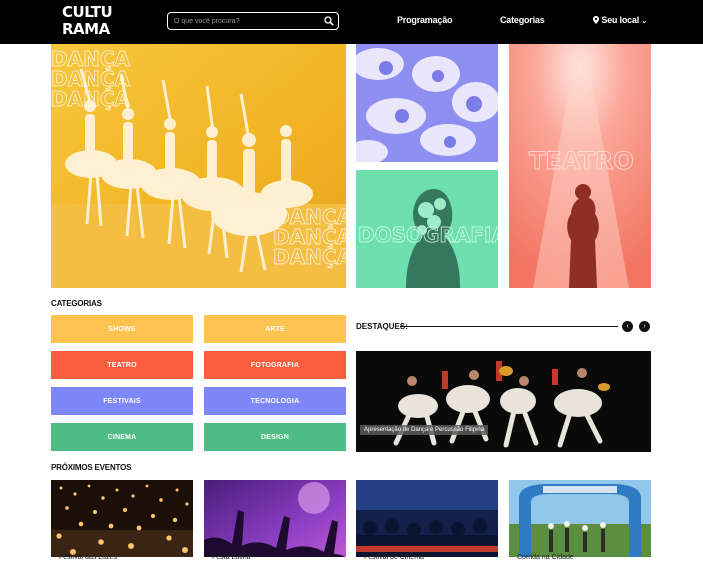  What do you see at coordinates (249, 21) in the screenshot?
I see `search-input` at bounding box center [249, 21].